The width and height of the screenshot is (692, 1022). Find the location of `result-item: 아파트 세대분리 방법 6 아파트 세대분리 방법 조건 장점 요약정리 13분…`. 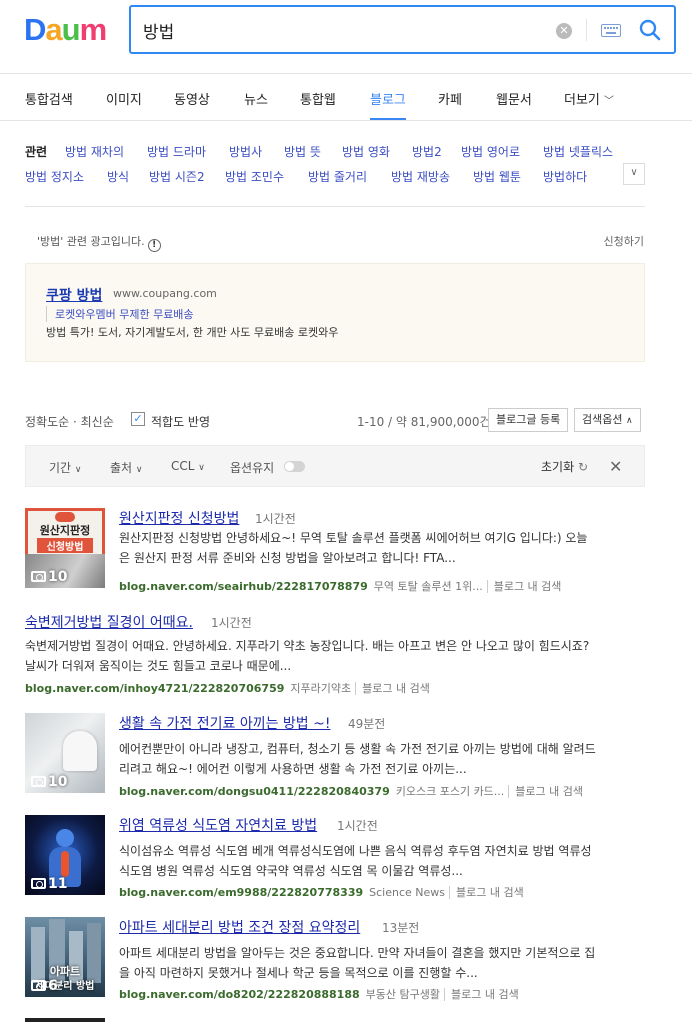

result-item: 아파트 세대분리 방법 6 아파트 세대분리 방법 조건 장점 요약정리 13분… is located at coordinates (335, 961).